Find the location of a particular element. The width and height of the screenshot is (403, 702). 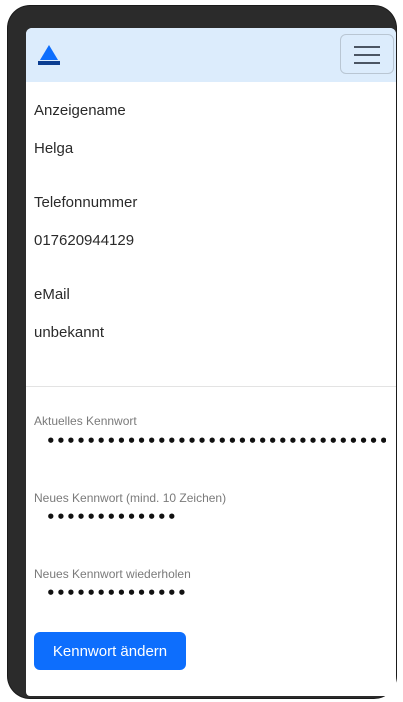

new-password-label: Neues Kennwort (mind. 10 Zeichen) is located at coordinates (130, 498).